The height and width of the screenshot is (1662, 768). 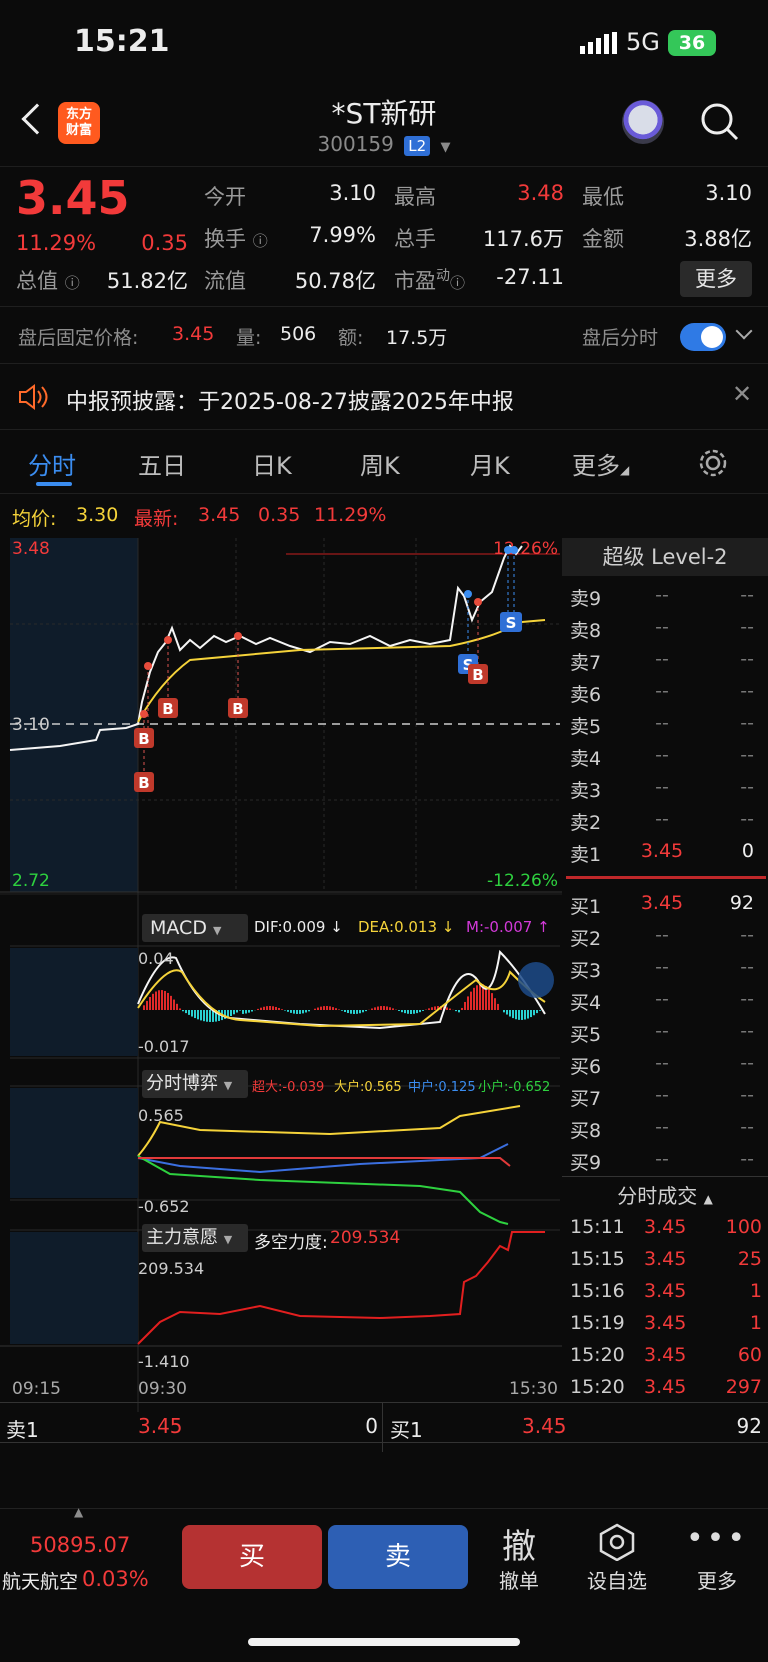 What do you see at coordinates (703, 337) in the screenshot?
I see `after-hours-toggle` at bounding box center [703, 337].